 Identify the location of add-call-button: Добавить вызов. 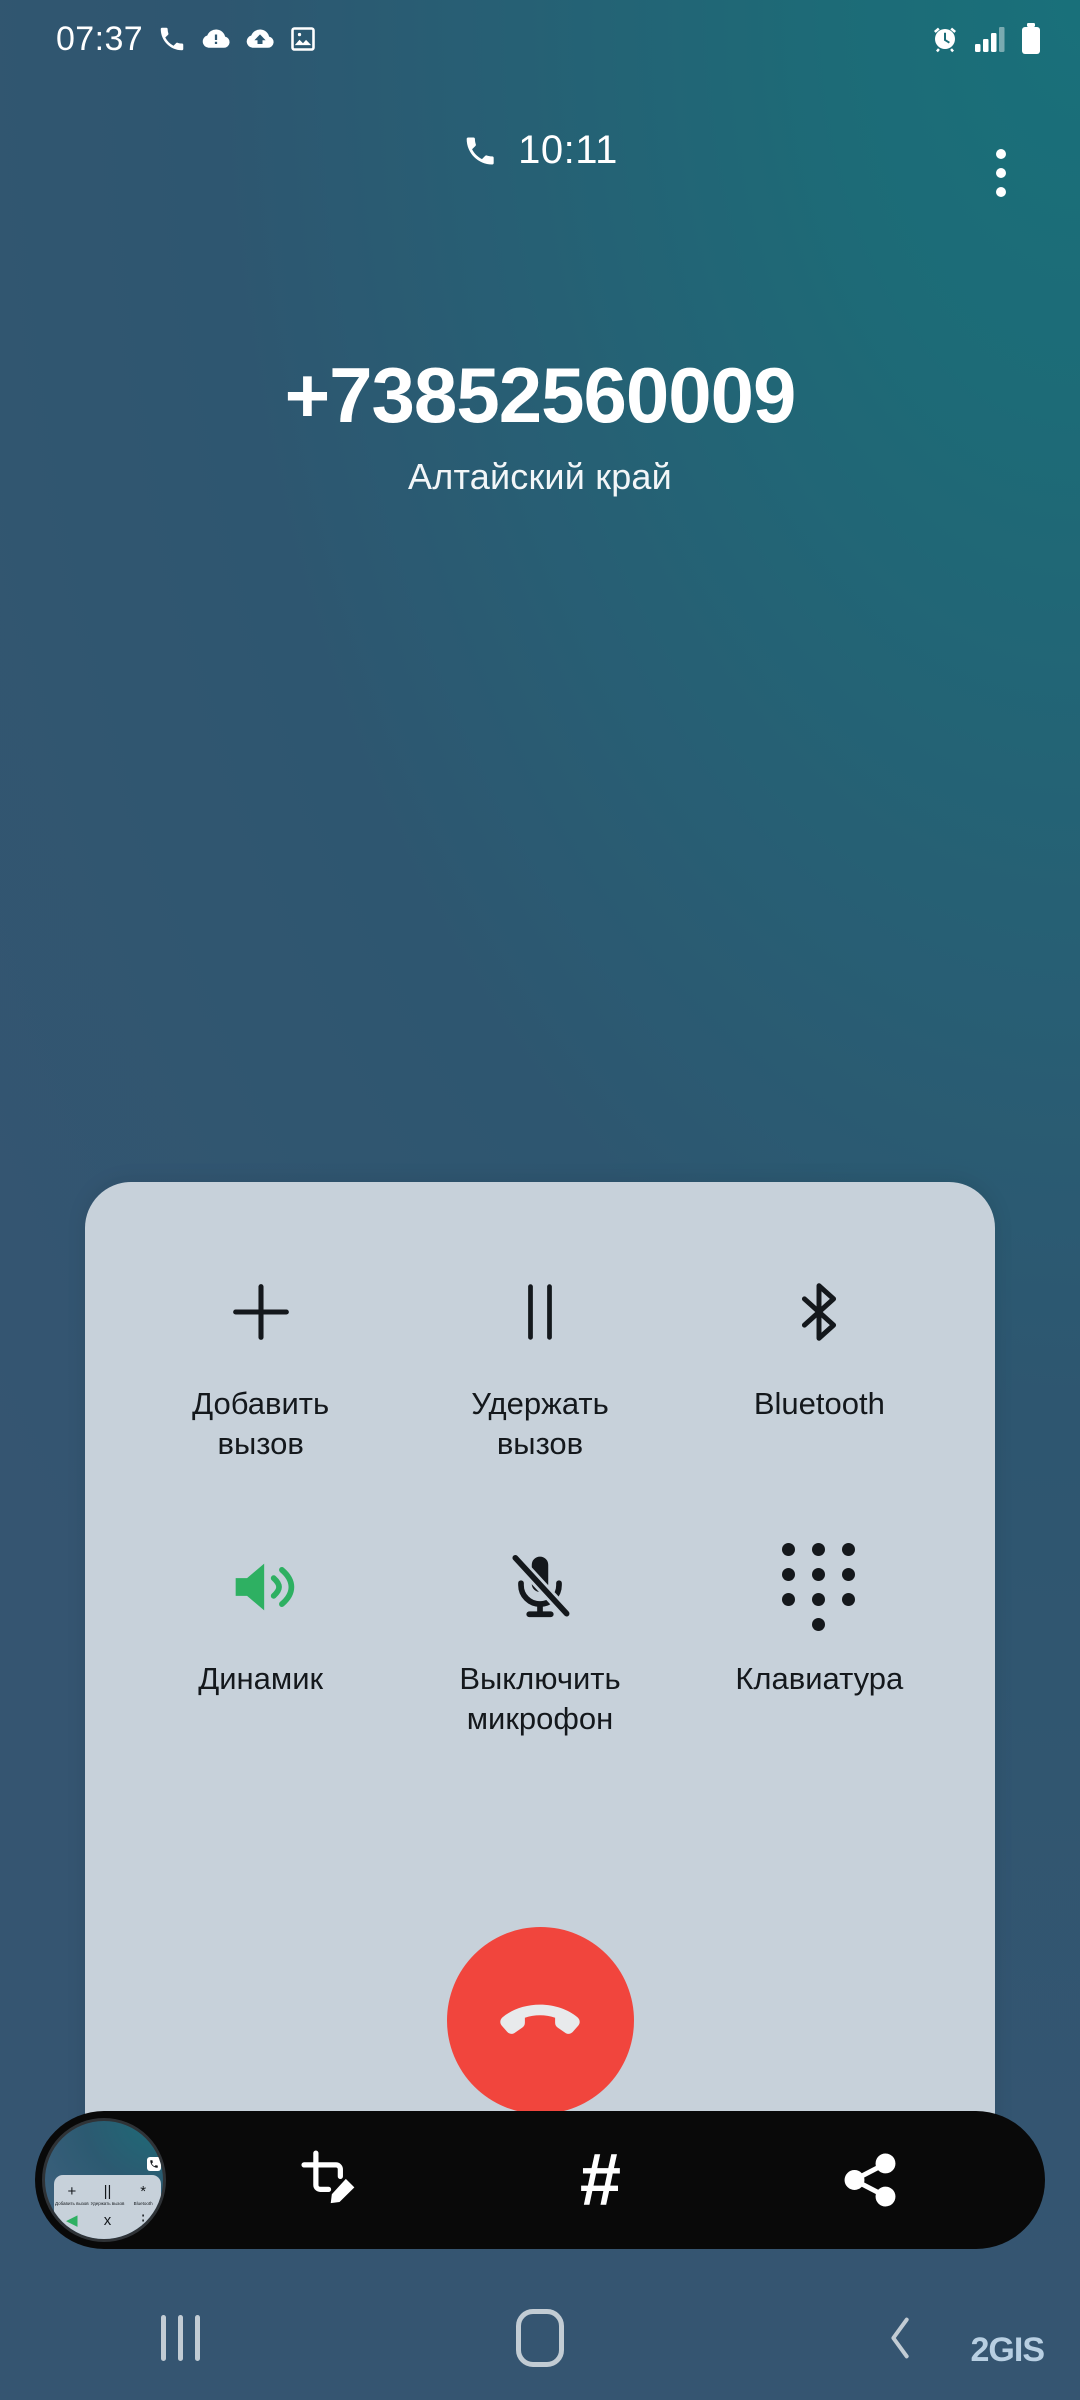
(260, 1354).